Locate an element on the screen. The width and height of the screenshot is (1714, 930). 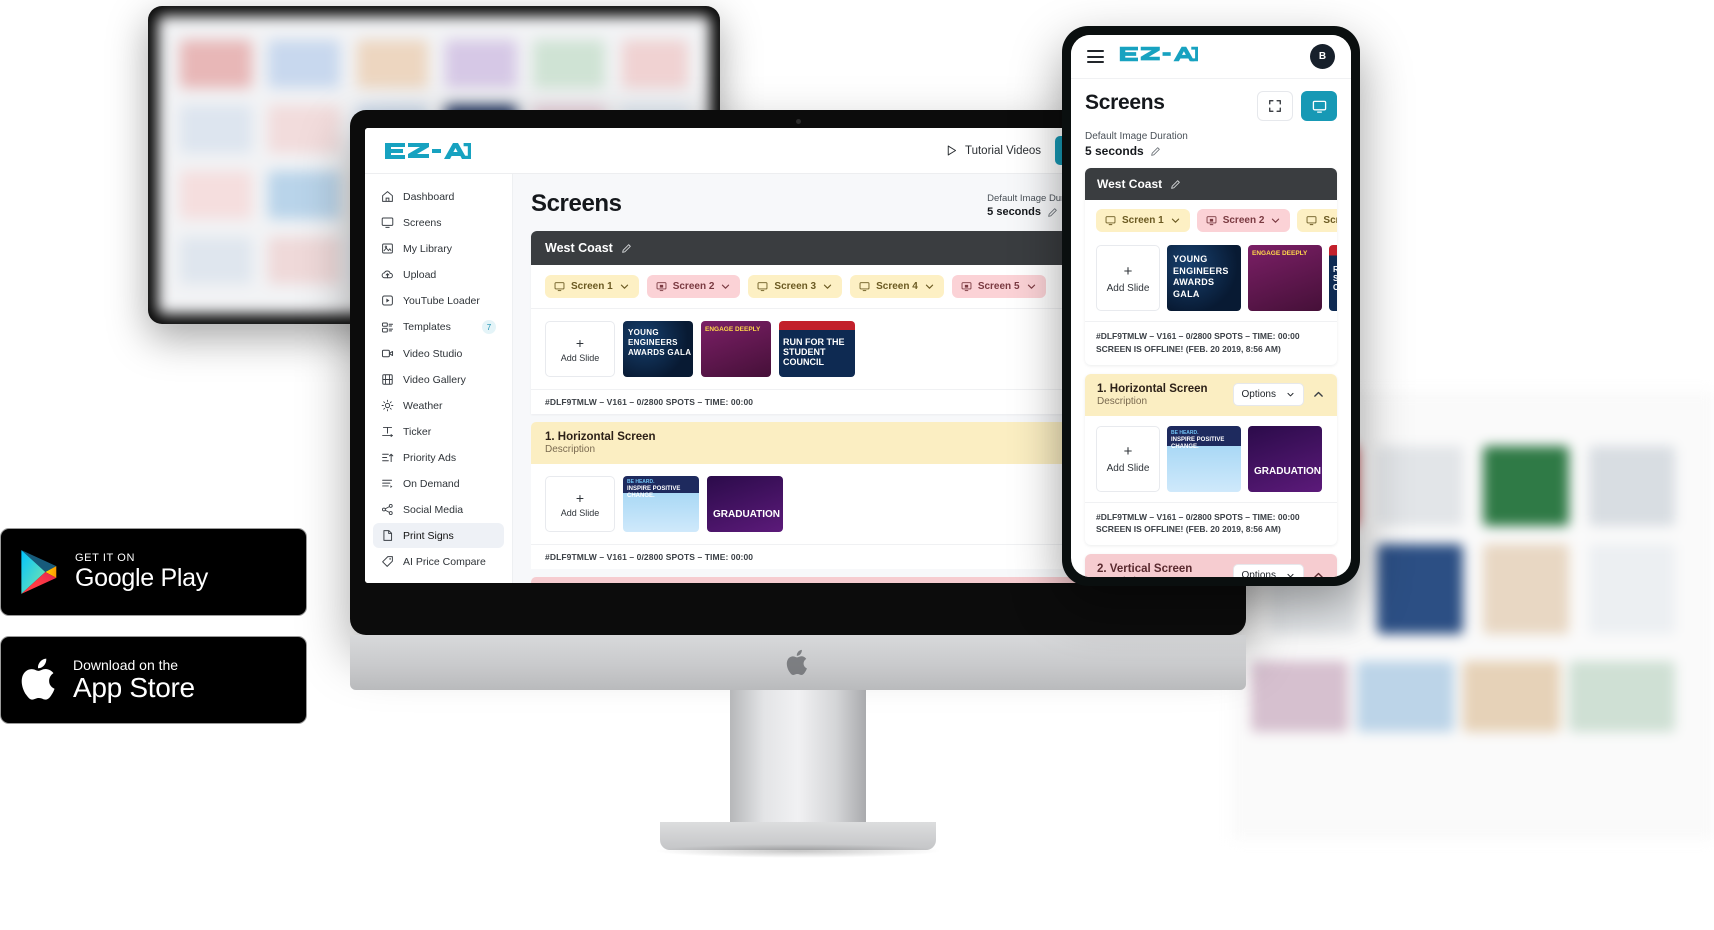
add-slide-label: Add Slide is located at coordinates (1128, 288).